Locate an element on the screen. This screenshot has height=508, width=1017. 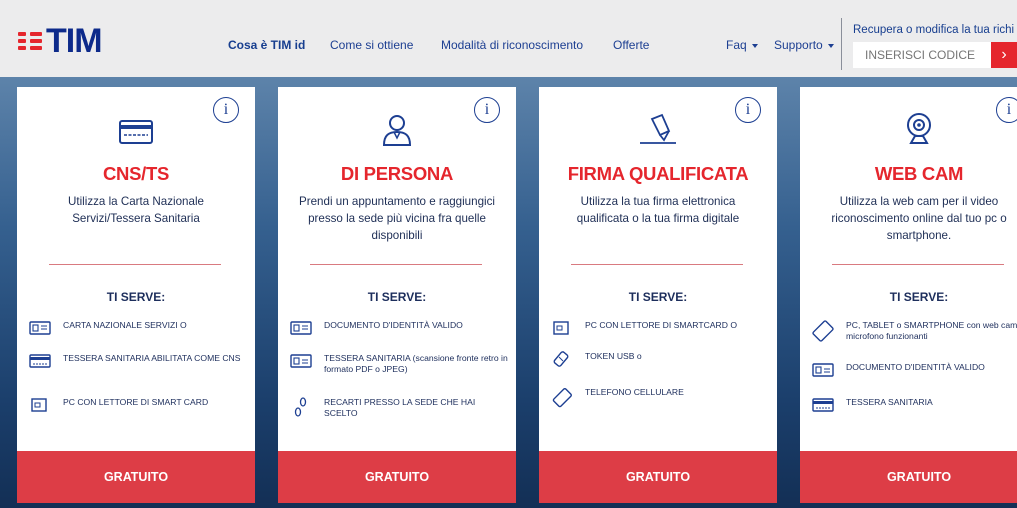
id-card-icon is located at coordinates (40, 328).